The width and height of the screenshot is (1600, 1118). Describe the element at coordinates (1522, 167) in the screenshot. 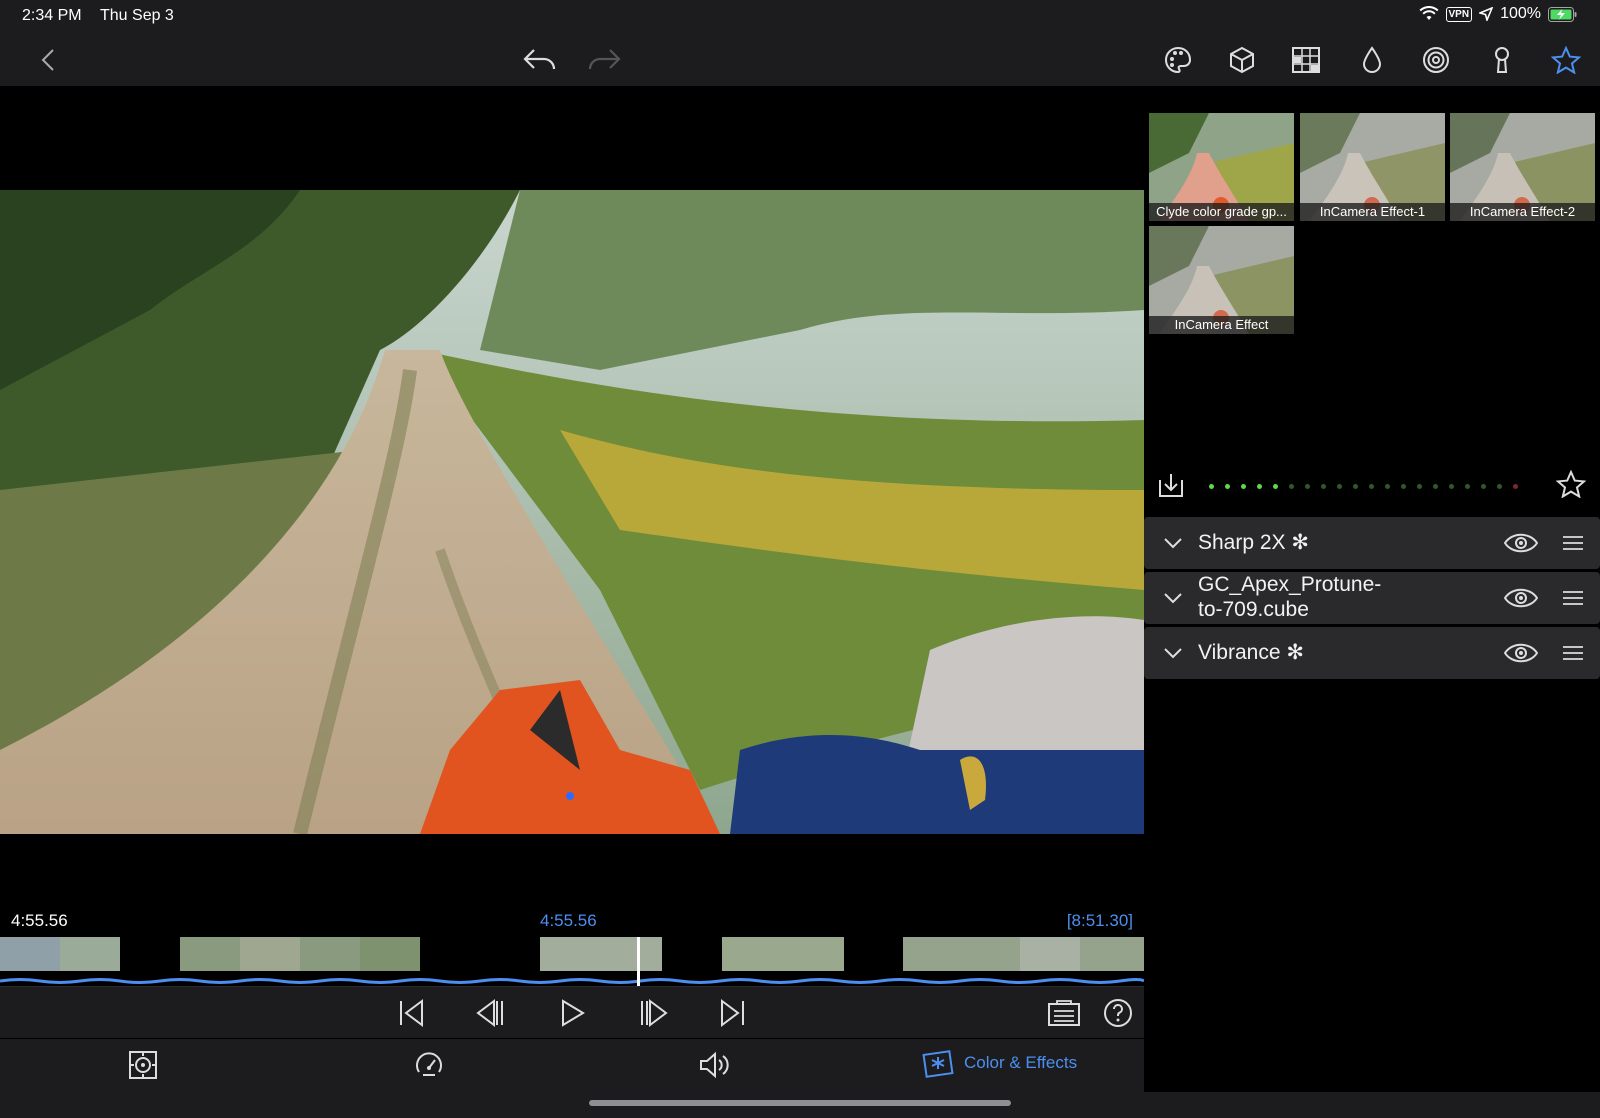

I see `preset-thumbnail: InCamera Effect-2` at that location.